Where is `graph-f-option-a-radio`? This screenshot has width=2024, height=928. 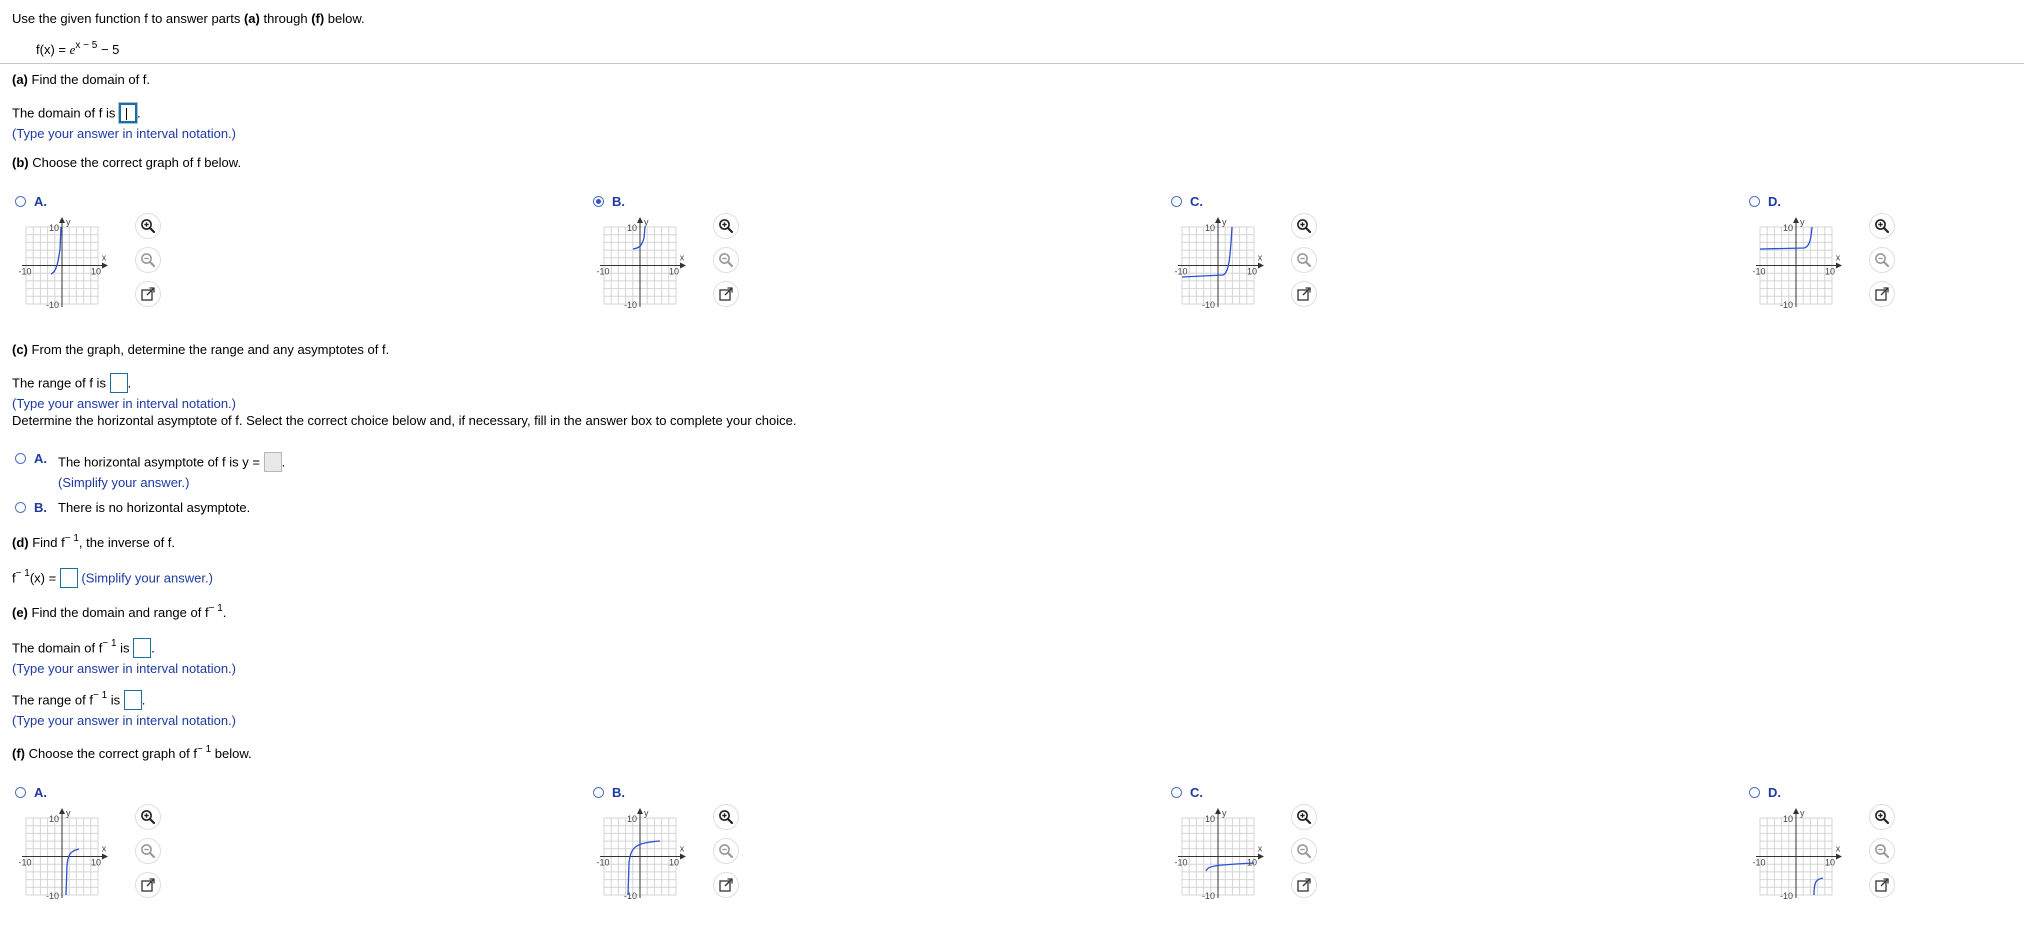
graph-f-option-a-radio is located at coordinates (20, 201).